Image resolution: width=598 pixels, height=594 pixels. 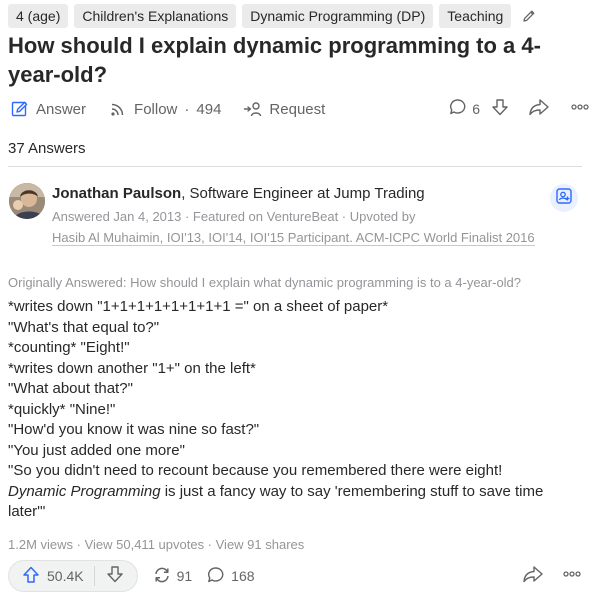 What do you see at coordinates (96, 450) in the screenshot?
I see `answer-line: "You just added one more"` at bounding box center [96, 450].